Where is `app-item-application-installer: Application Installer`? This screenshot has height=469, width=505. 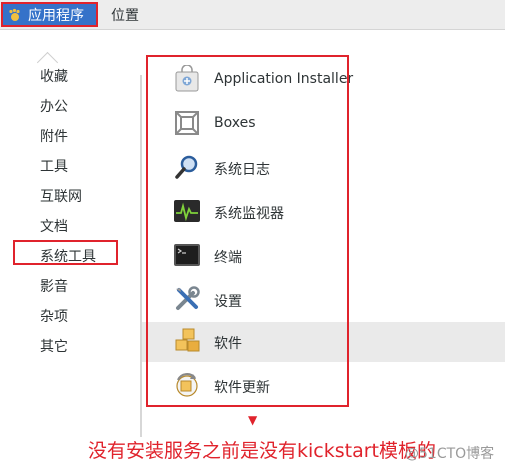
app-item-application-installer: Application Installer is located at coordinates (333, 80).